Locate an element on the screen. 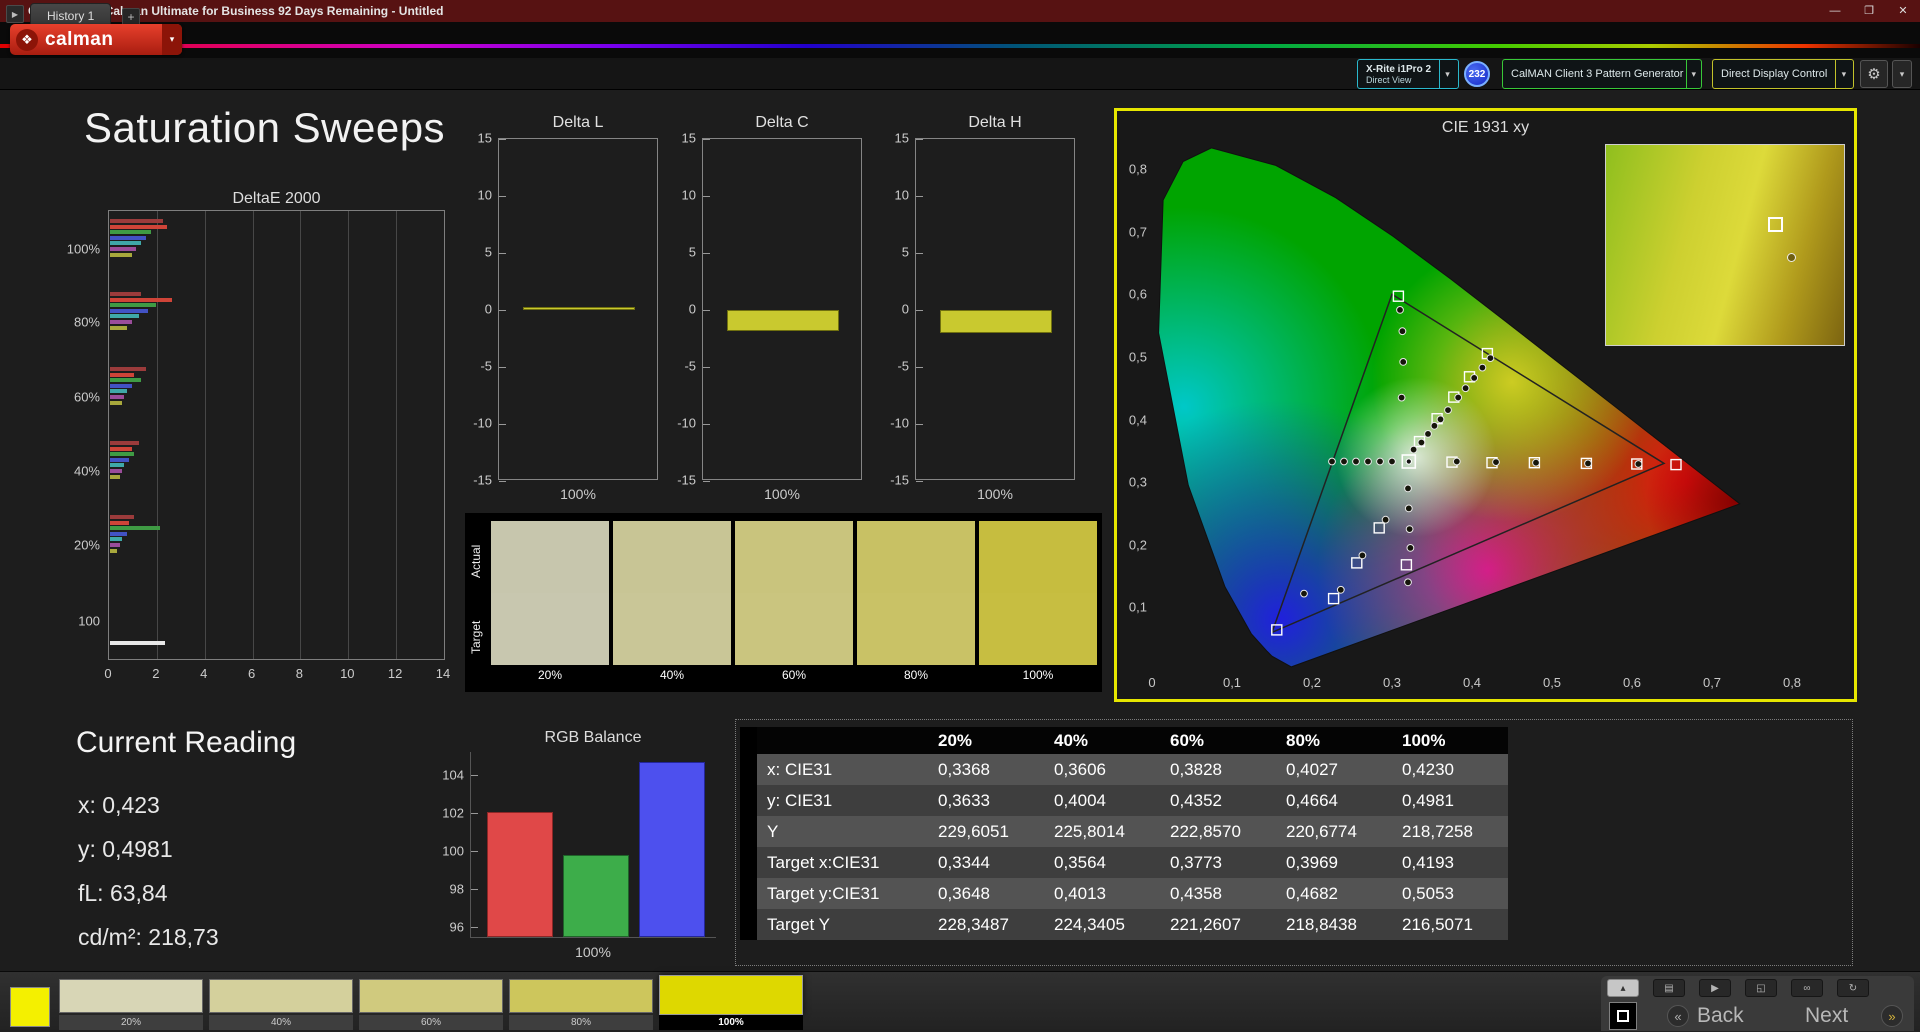  gear-icon: ⚙ is located at coordinates (1874, 74).